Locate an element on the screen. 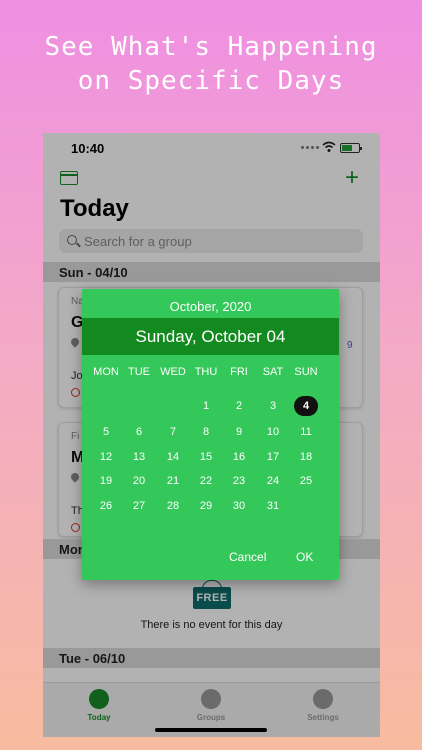 This screenshot has width=422, height=750. promo-line-1: See What's Happening is located at coordinates (211, 47).